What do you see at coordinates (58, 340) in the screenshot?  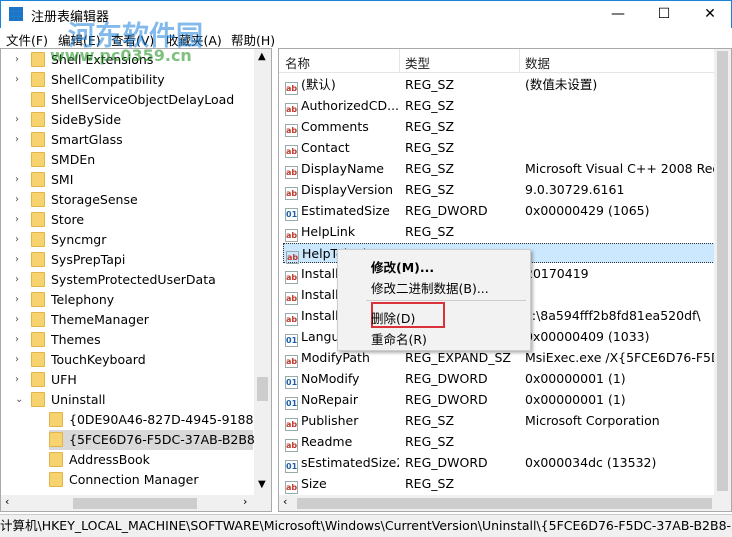 I see `tree-item: › Themes` at bounding box center [58, 340].